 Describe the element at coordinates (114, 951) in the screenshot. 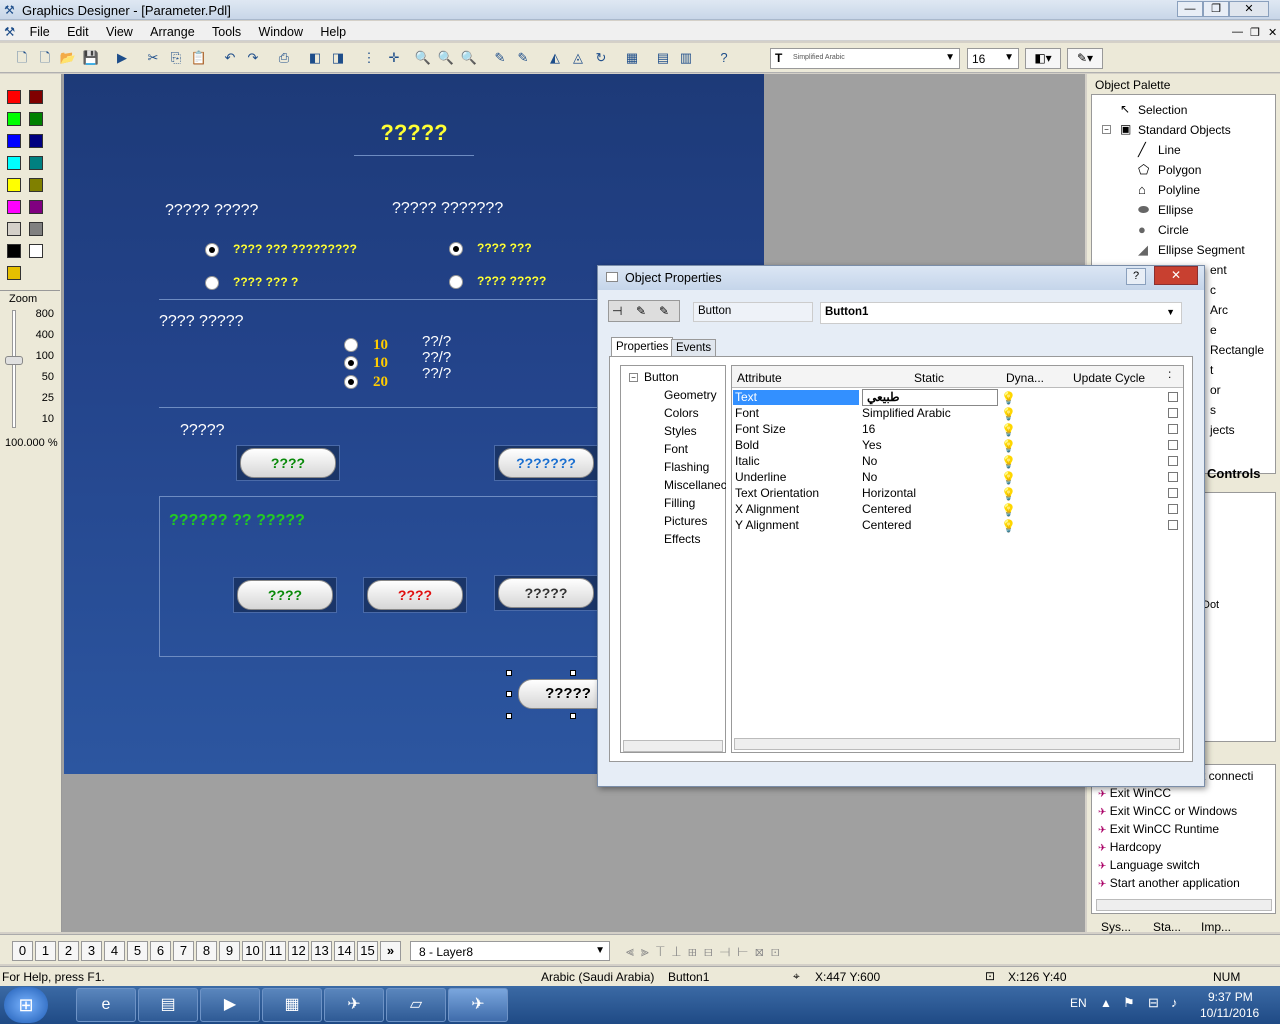

I see `layer-button: 4` at that location.